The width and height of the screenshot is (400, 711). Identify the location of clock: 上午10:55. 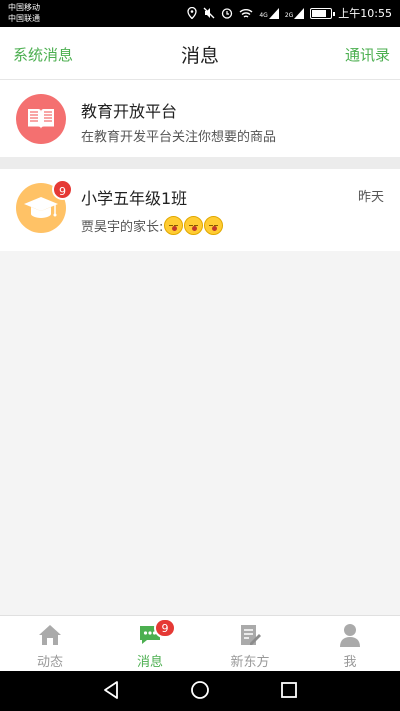
(365, 13).